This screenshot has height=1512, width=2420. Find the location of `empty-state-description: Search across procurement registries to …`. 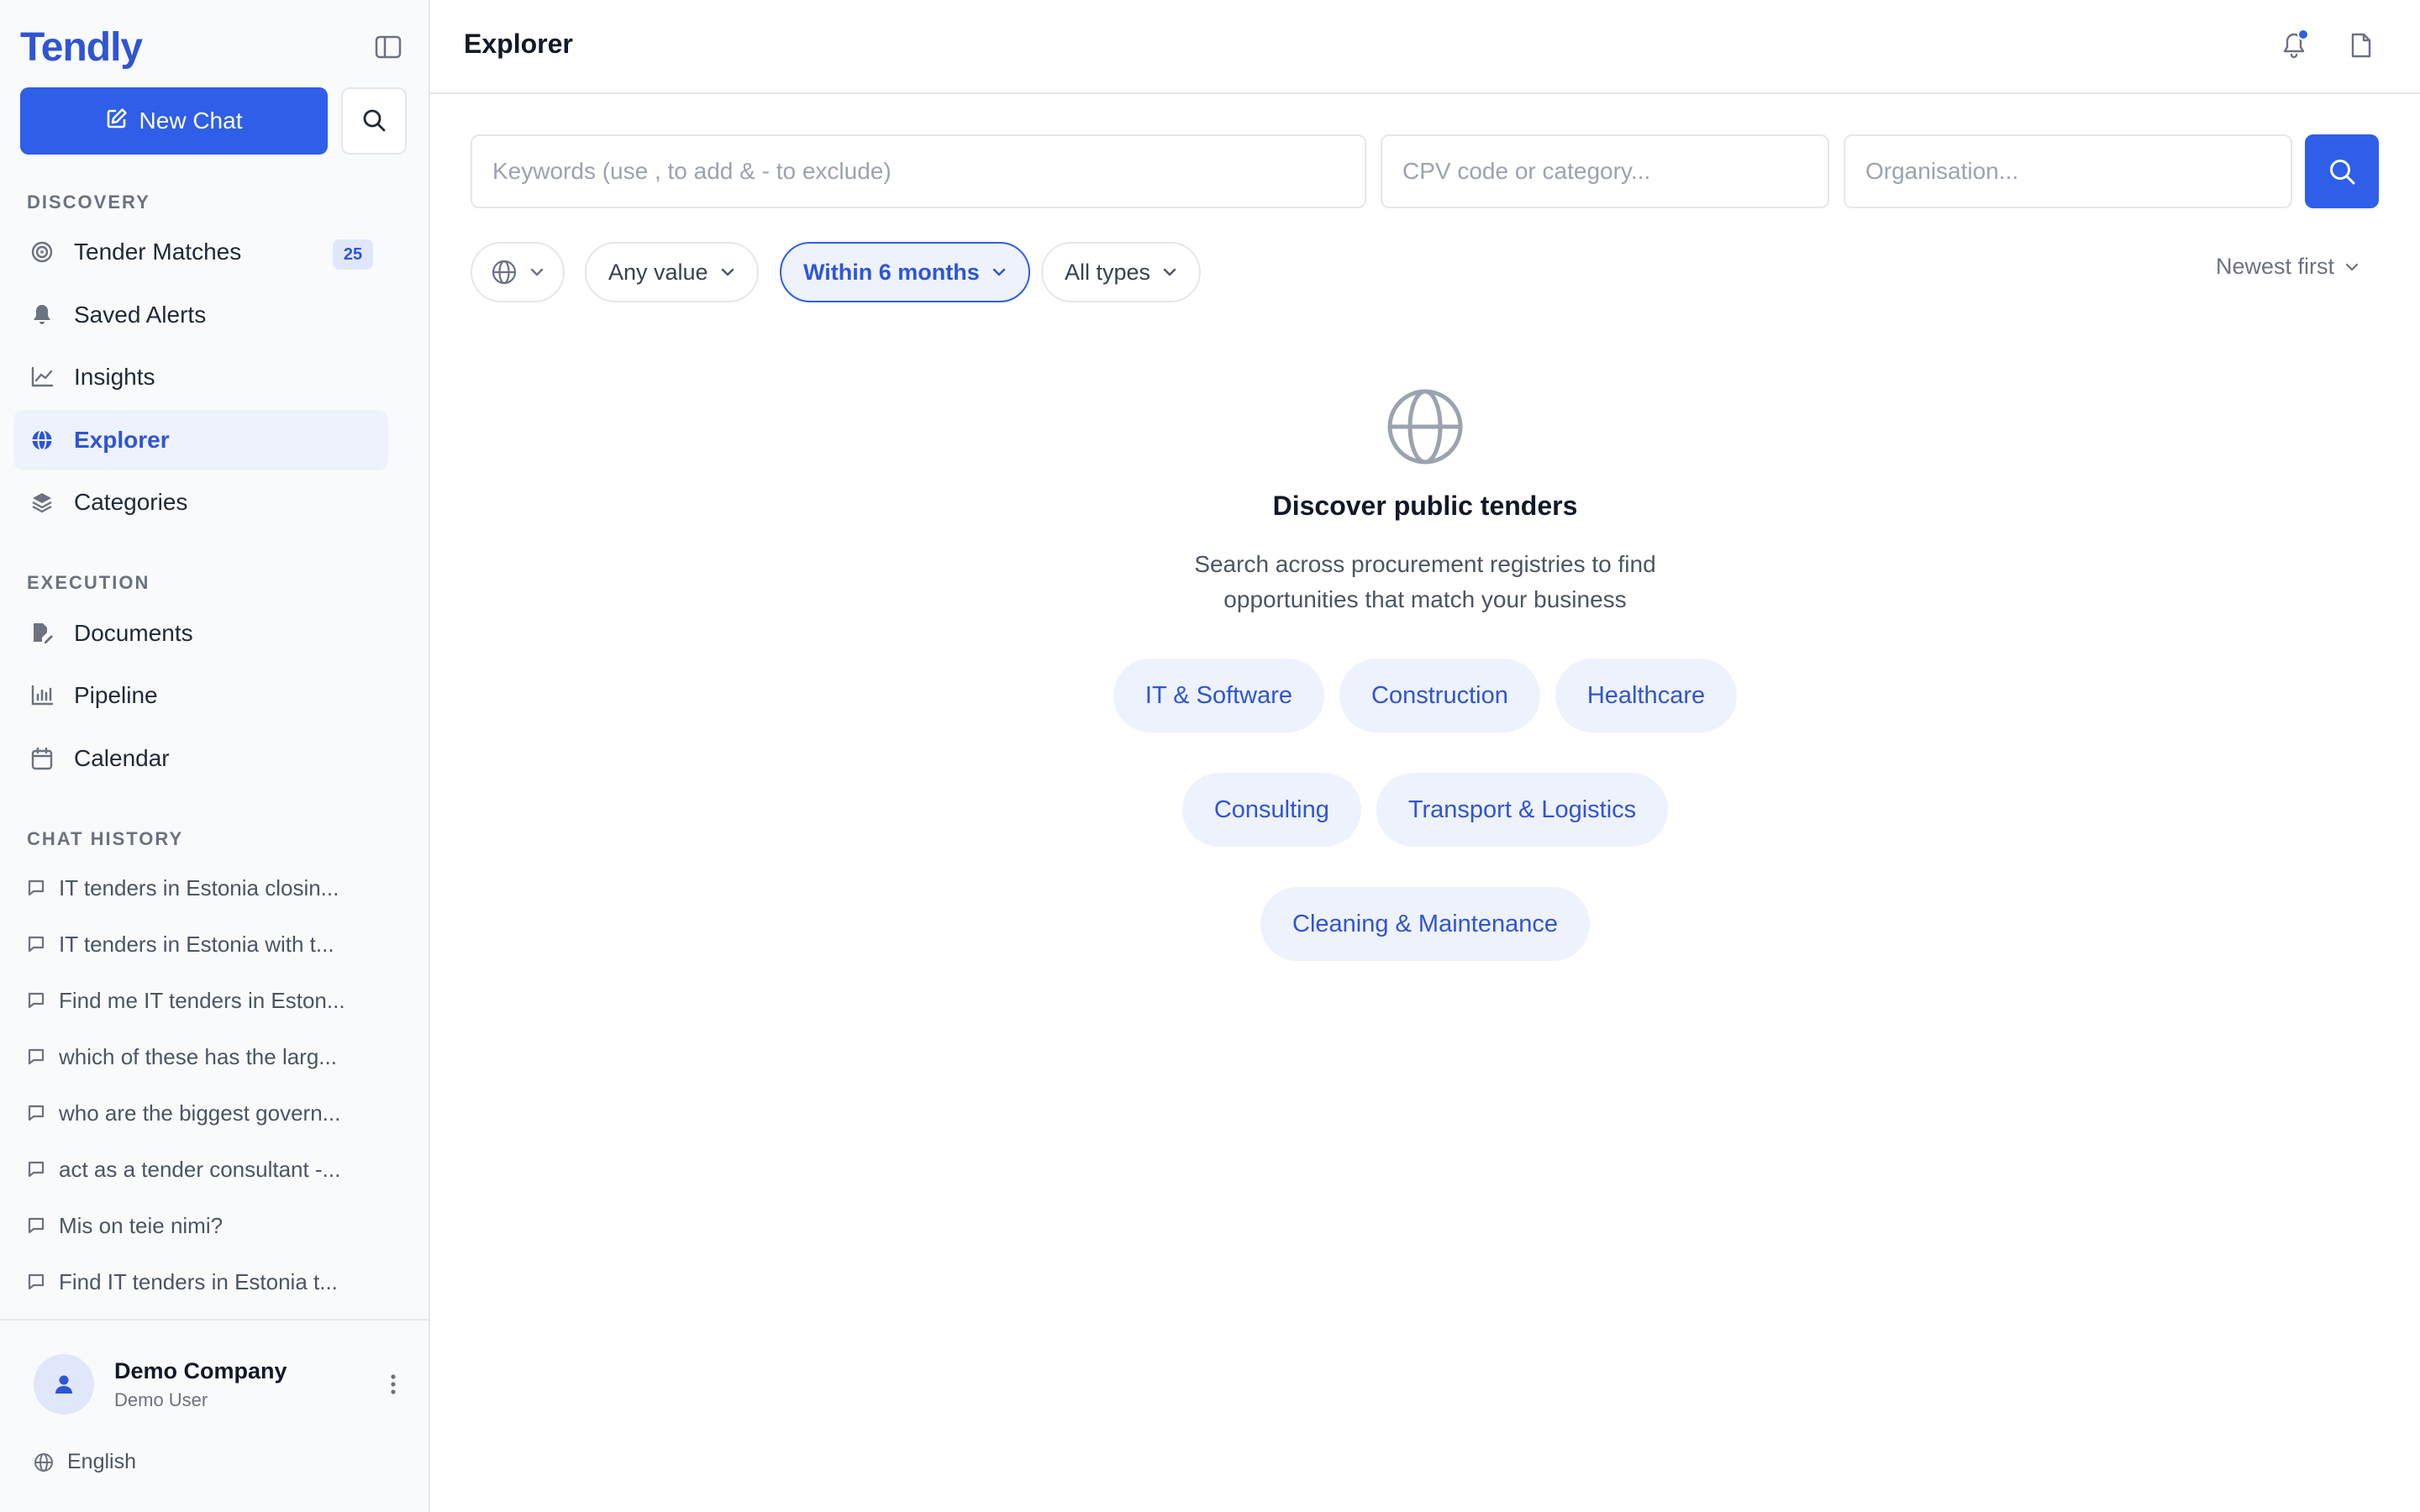

empty-state-description: Search across procurement registries to … is located at coordinates (1425, 581).